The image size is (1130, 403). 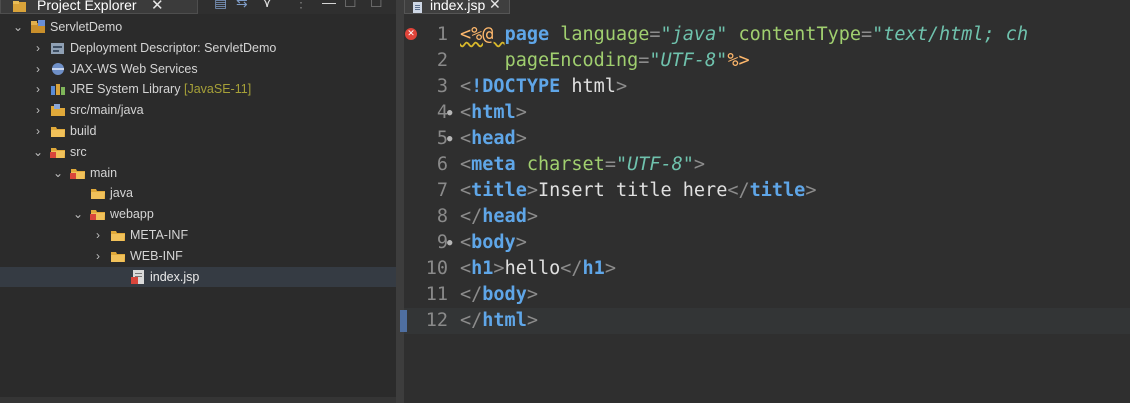 I want to click on code-token: %>, so click(x=738, y=60).